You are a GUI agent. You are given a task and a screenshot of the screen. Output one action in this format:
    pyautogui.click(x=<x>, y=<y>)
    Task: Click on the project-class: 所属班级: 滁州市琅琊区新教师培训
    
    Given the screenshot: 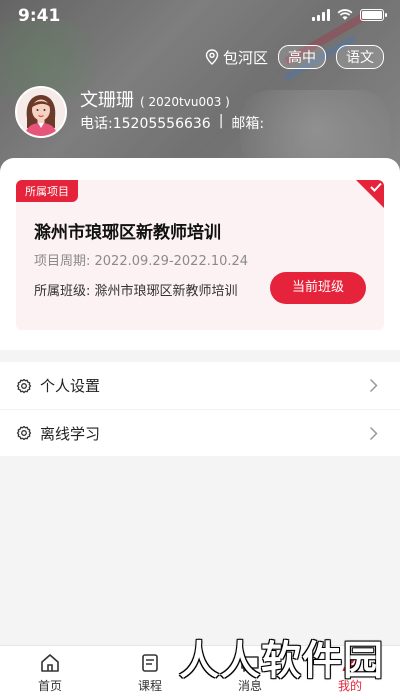 What is the action you would take?
    pyautogui.click(x=136, y=291)
    